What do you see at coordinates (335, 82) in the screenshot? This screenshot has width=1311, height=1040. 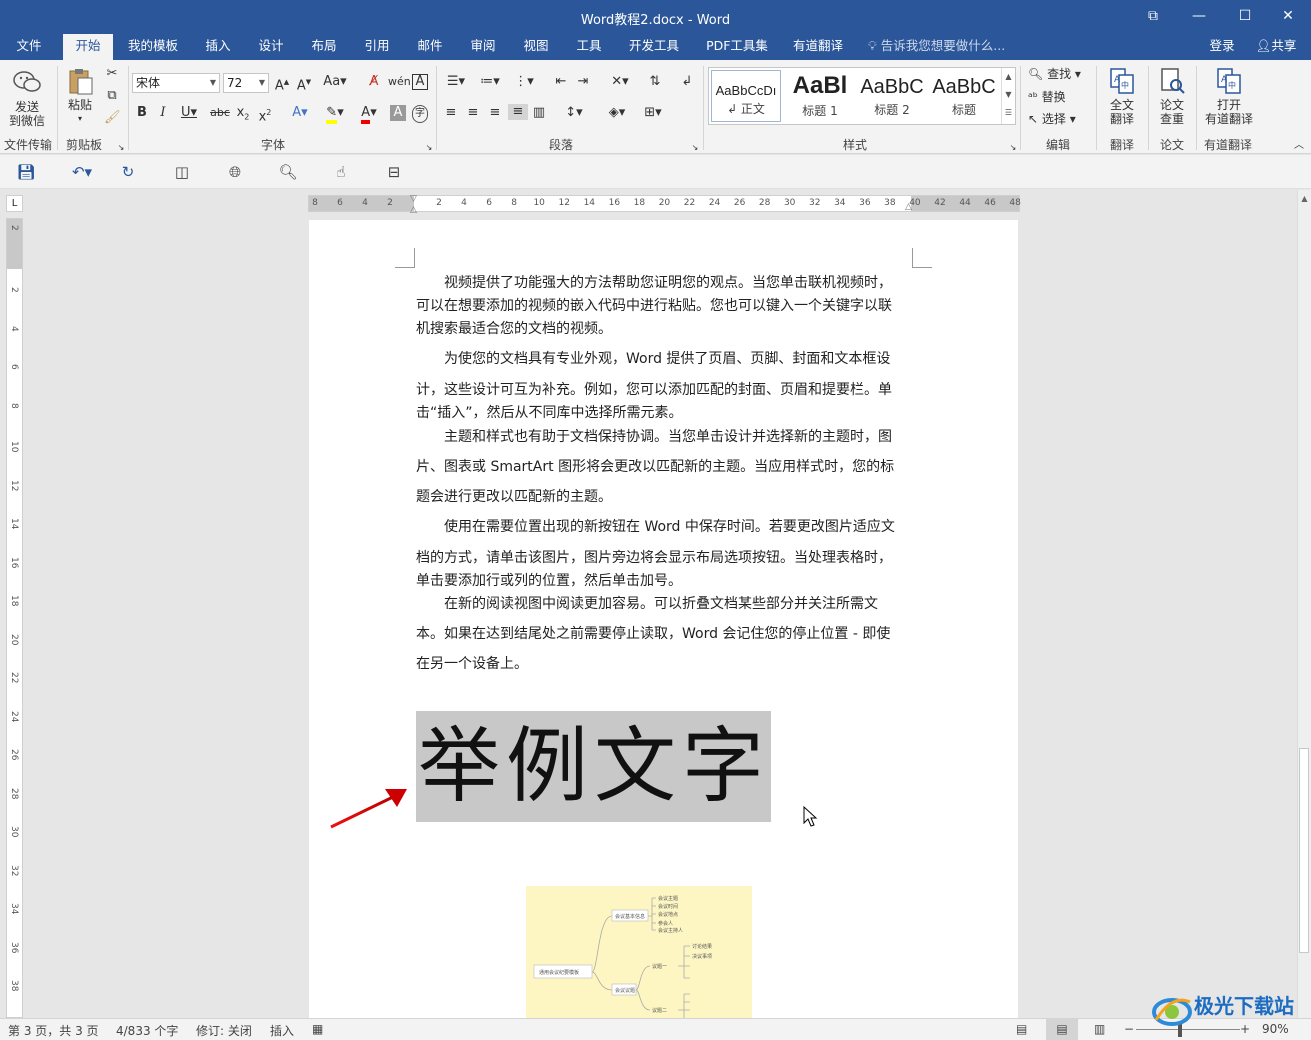 I see `change-case-icon: Aa▾` at bounding box center [335, 82].